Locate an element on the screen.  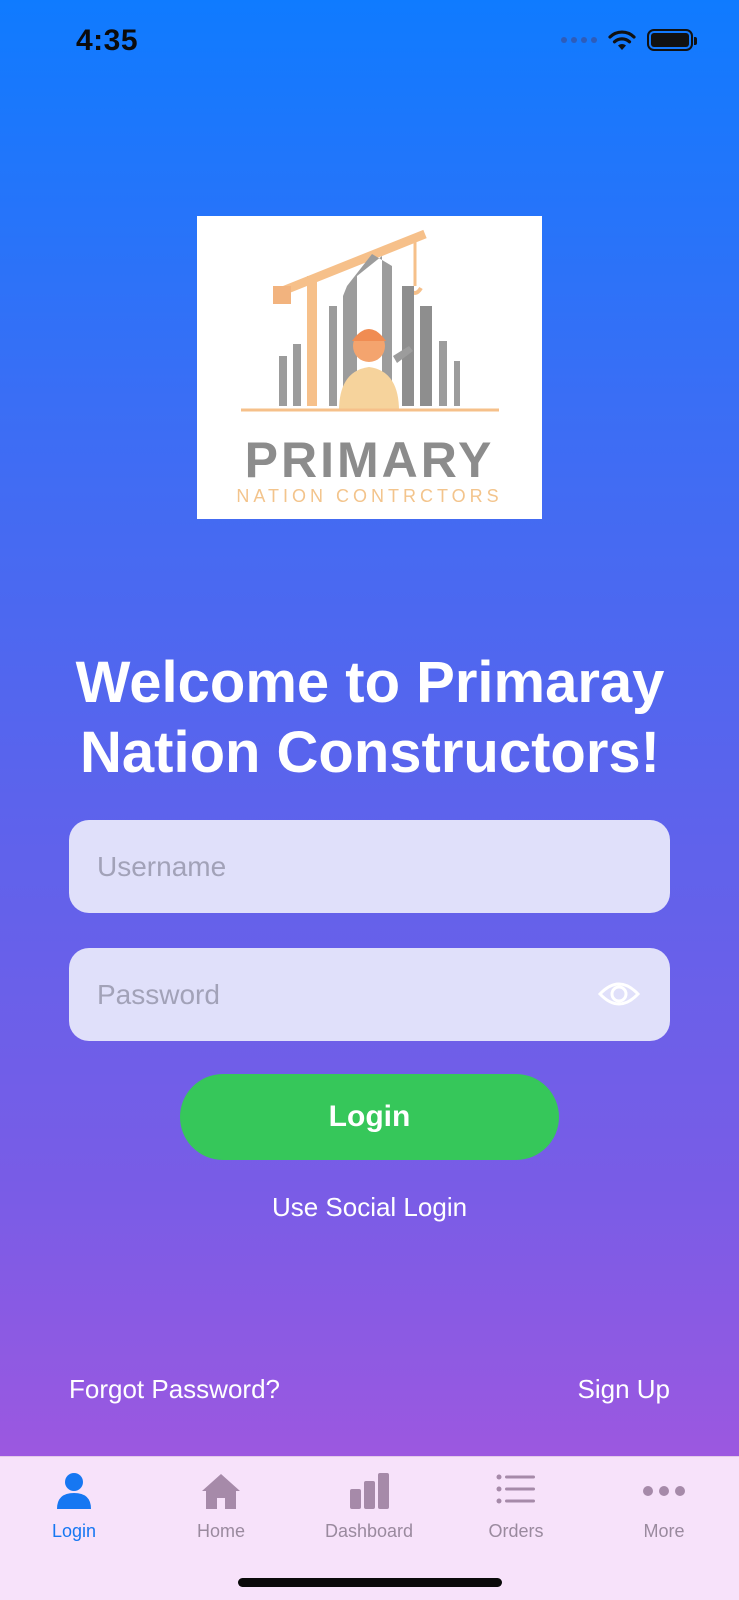
status-bar: 4:35 is located at coordinates (369, 45).